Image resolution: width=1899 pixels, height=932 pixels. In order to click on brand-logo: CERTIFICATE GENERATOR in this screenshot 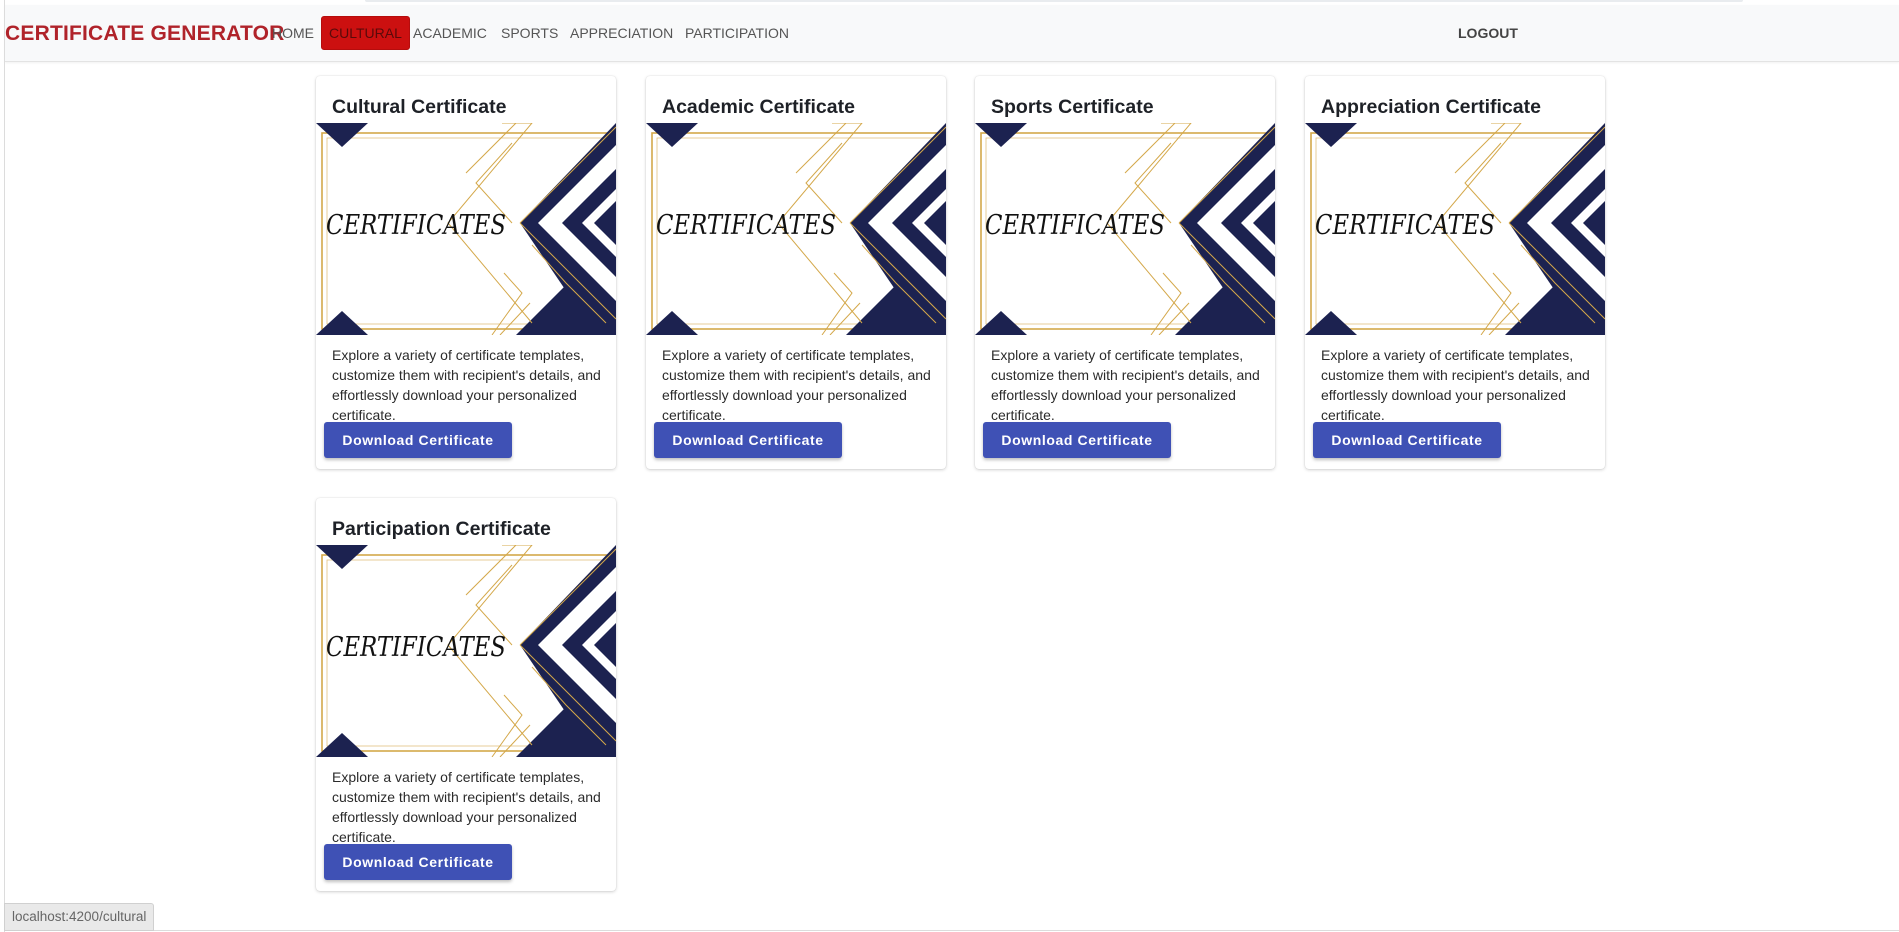, I will do `click(145, 34)`.